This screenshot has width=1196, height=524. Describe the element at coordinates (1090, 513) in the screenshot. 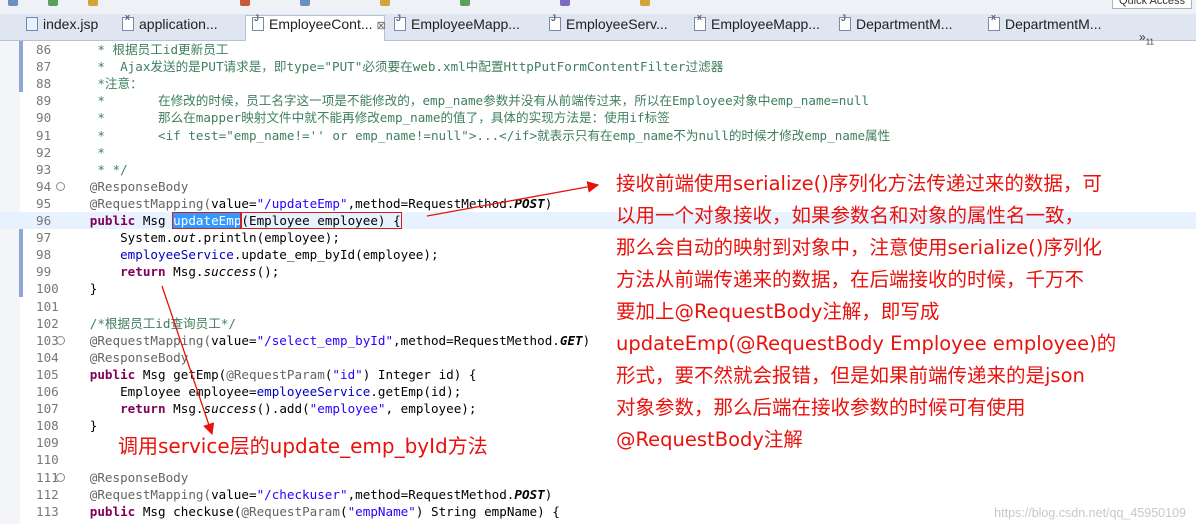

I see `watermark: https://blog.csdn.net/qq_45950109` at that location.